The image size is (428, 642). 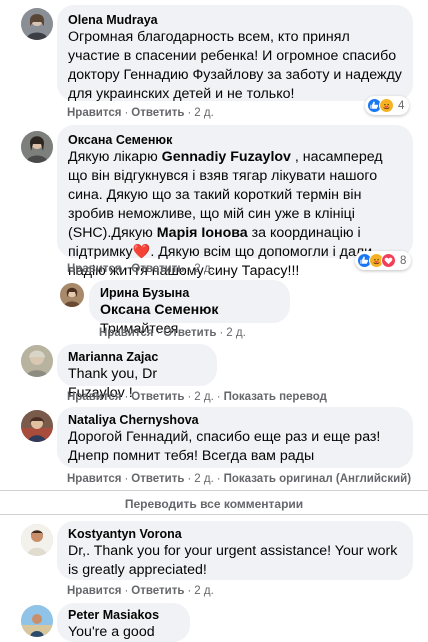 I want to click on care-reaction-icon, so click(x=386, y=105).